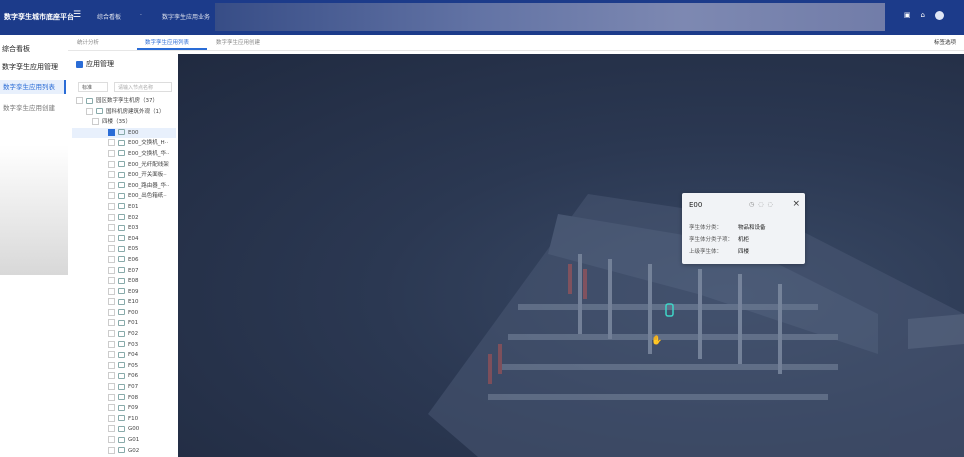 The width and height of the screenshot is (964, 457). Describe the element at coordinates (516, 43) in the screenshot. I see `tab-bar: 统计分析 数字孪生应用列表 数字孪生应用创建 标签选项` at that location.